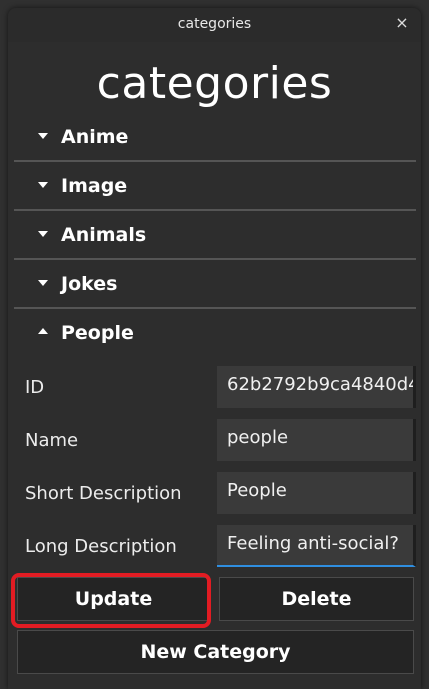 The width and height of the screenshot is (429, 689). Describe the element at coordinates (104, 235) in the screenshot. I see `section-label: Animals` at that location.